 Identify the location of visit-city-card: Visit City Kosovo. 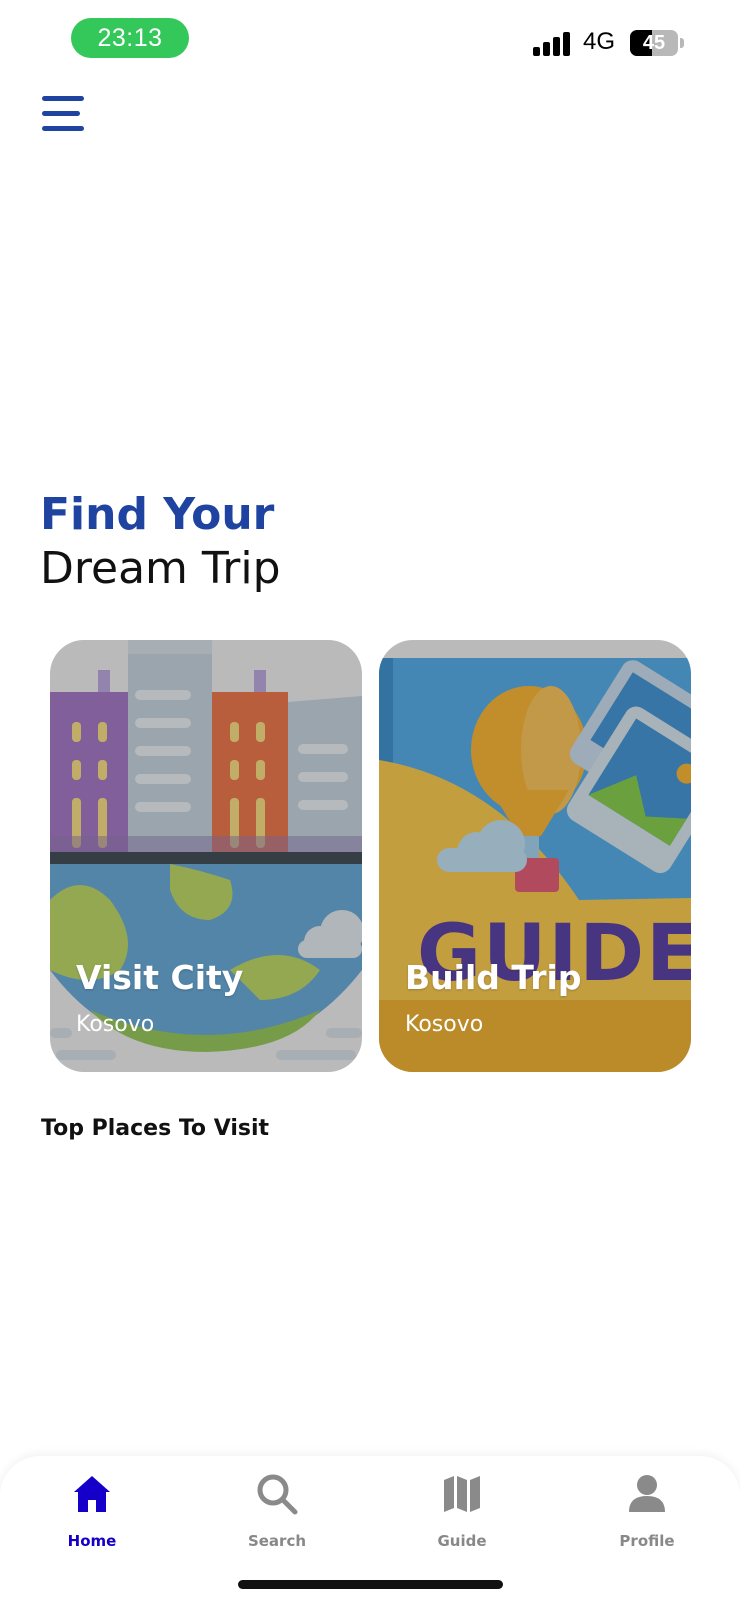
(206, 856).